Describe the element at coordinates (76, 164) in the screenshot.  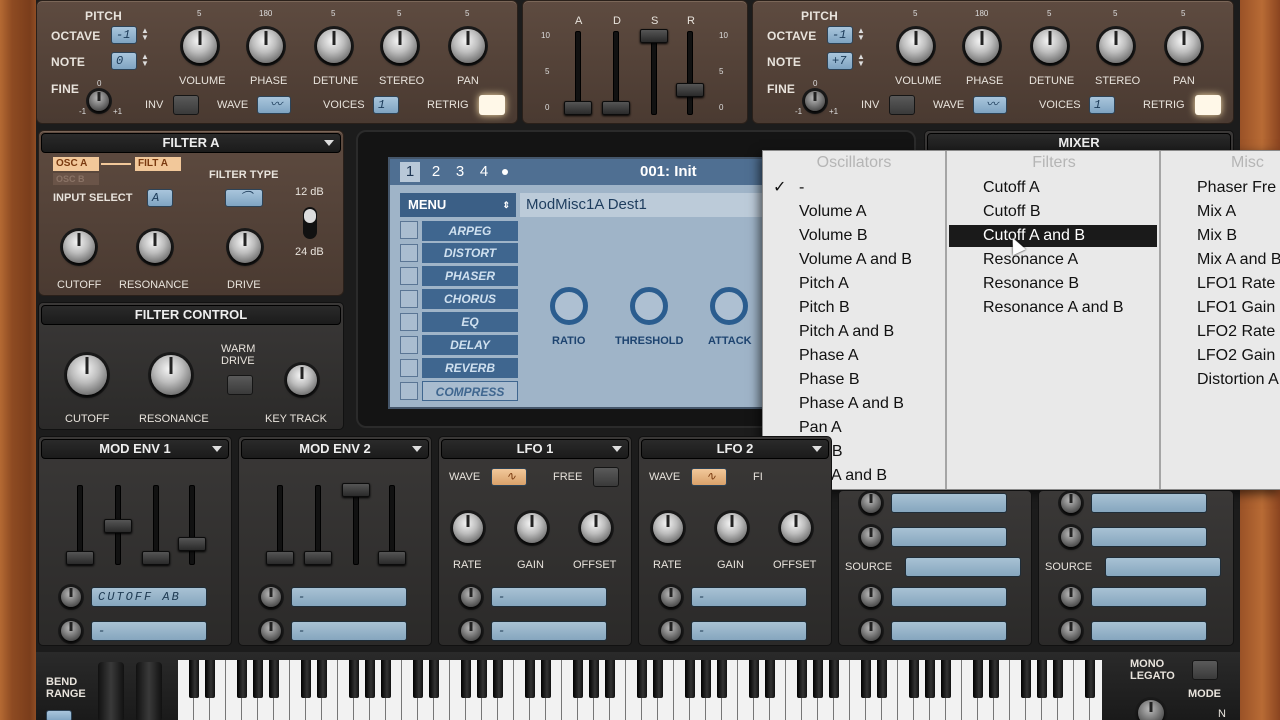
I see `osc-a-tag: OSC A` at that location.